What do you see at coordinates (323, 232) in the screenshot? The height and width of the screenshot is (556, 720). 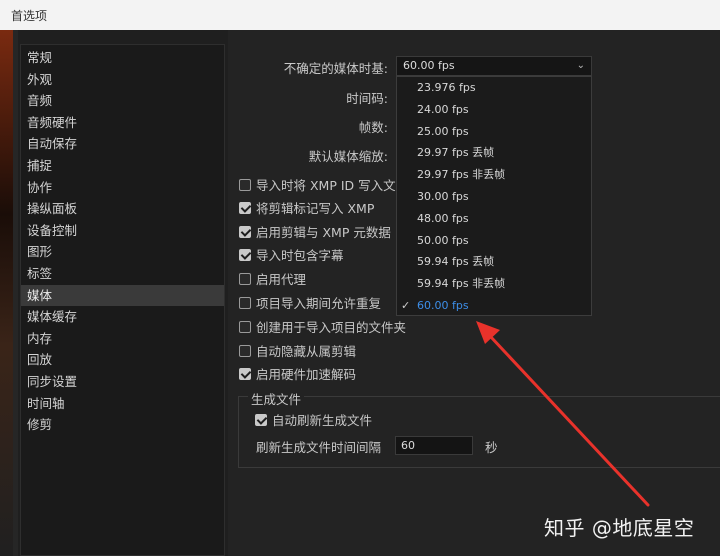 I see `checkbox-clip-xmp-metadata-label: 启用剪辑与 XMP 元数据` at bounding box center [323, 232].